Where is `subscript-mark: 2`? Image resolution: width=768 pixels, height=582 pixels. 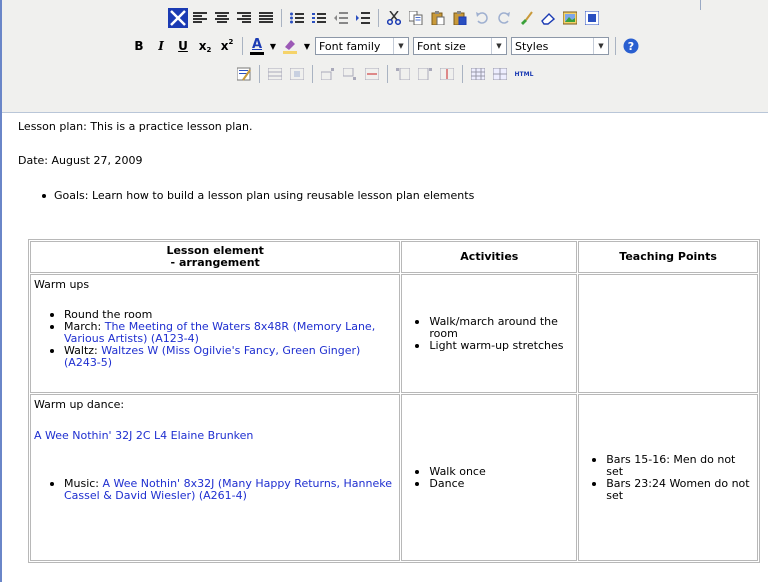
subscript-mark: 2 is located at coordinates (209, 50).